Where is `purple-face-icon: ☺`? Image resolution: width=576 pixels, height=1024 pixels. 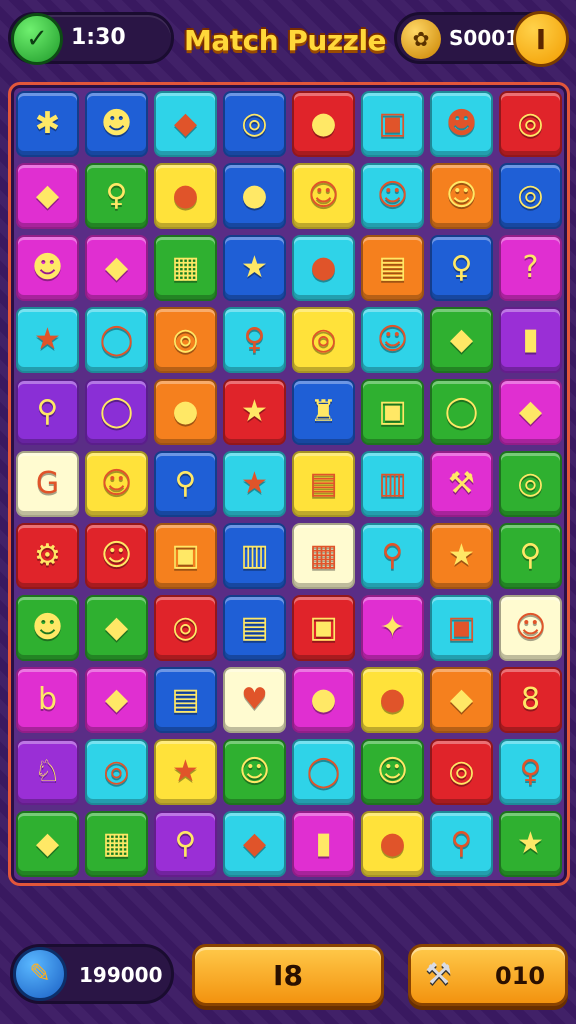
purple-face-icon: ☺ is located at coordinates (392, 195).